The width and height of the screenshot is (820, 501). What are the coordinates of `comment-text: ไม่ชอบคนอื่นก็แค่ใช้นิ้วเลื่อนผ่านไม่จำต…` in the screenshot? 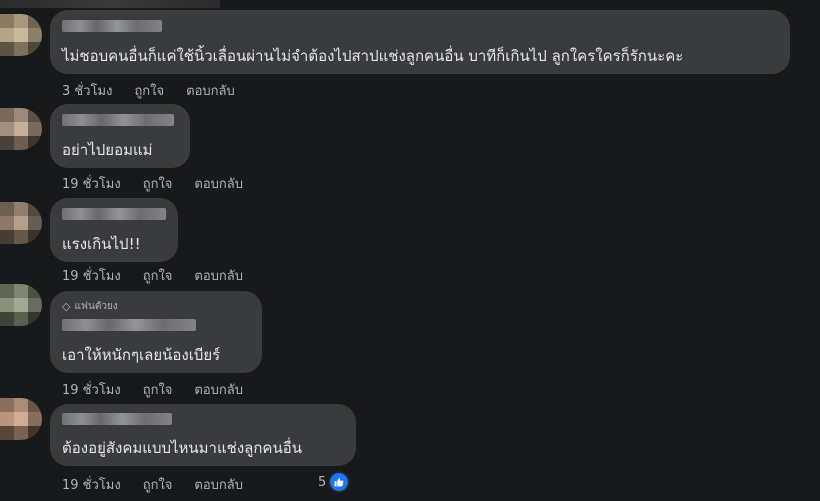 It's located at (373, 56).